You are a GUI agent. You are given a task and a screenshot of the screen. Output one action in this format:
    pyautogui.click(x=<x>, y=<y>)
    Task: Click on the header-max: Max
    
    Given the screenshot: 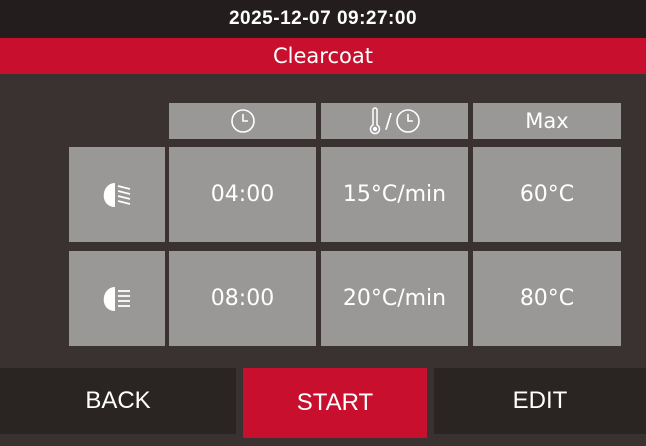 What is the action you would take?
    pyautogui.click(x=547, y=121)
    